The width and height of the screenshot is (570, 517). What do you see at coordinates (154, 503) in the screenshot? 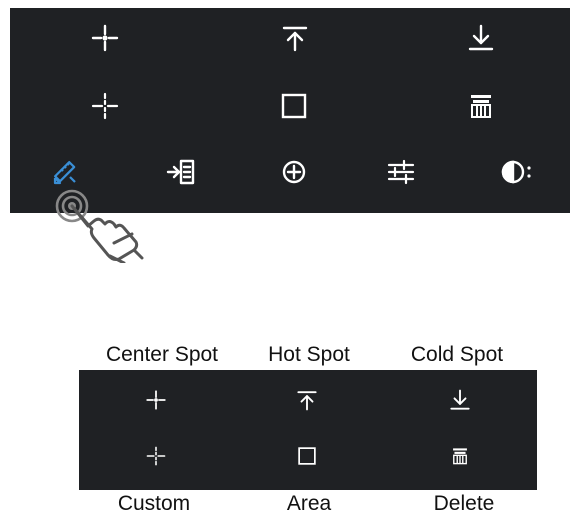
I see `label-custom: Custom` at bounding box center [154, 503].